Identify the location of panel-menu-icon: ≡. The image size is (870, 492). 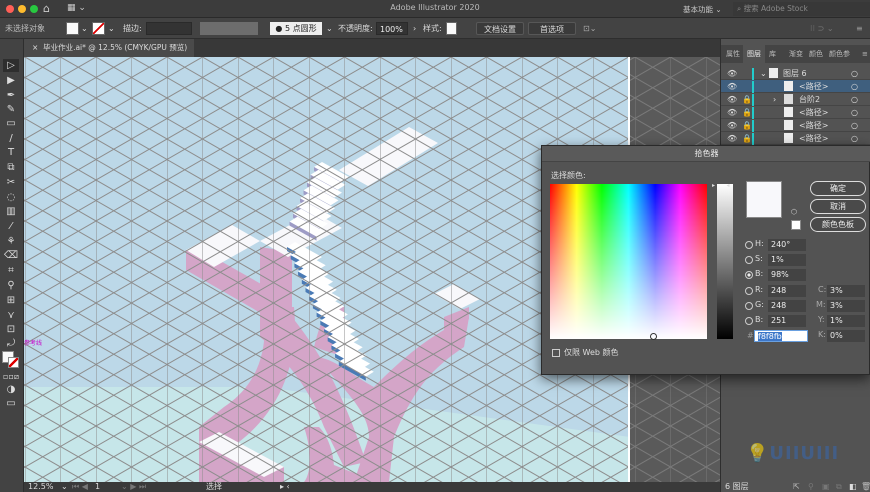
(865, 54).